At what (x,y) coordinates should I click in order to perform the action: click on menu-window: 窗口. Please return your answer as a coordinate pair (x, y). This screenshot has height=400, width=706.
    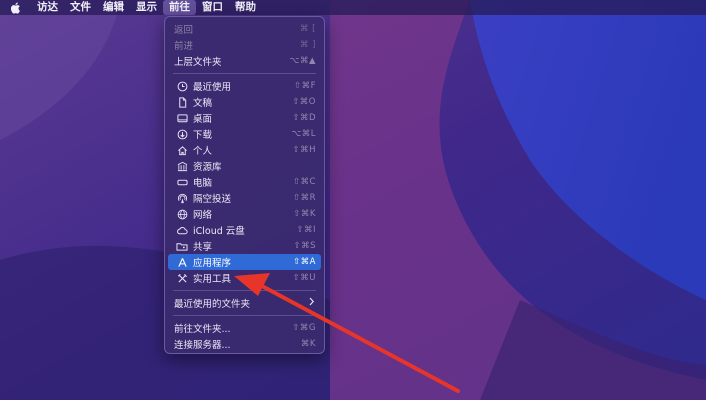
    Looking at the image, I should click on (212, 7).